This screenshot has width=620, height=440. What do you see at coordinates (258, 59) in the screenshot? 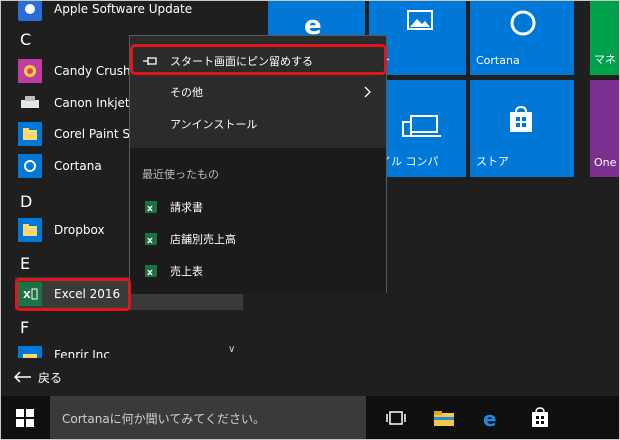
I see `highlight-pin-to-start` at bounding box center [258, 59].